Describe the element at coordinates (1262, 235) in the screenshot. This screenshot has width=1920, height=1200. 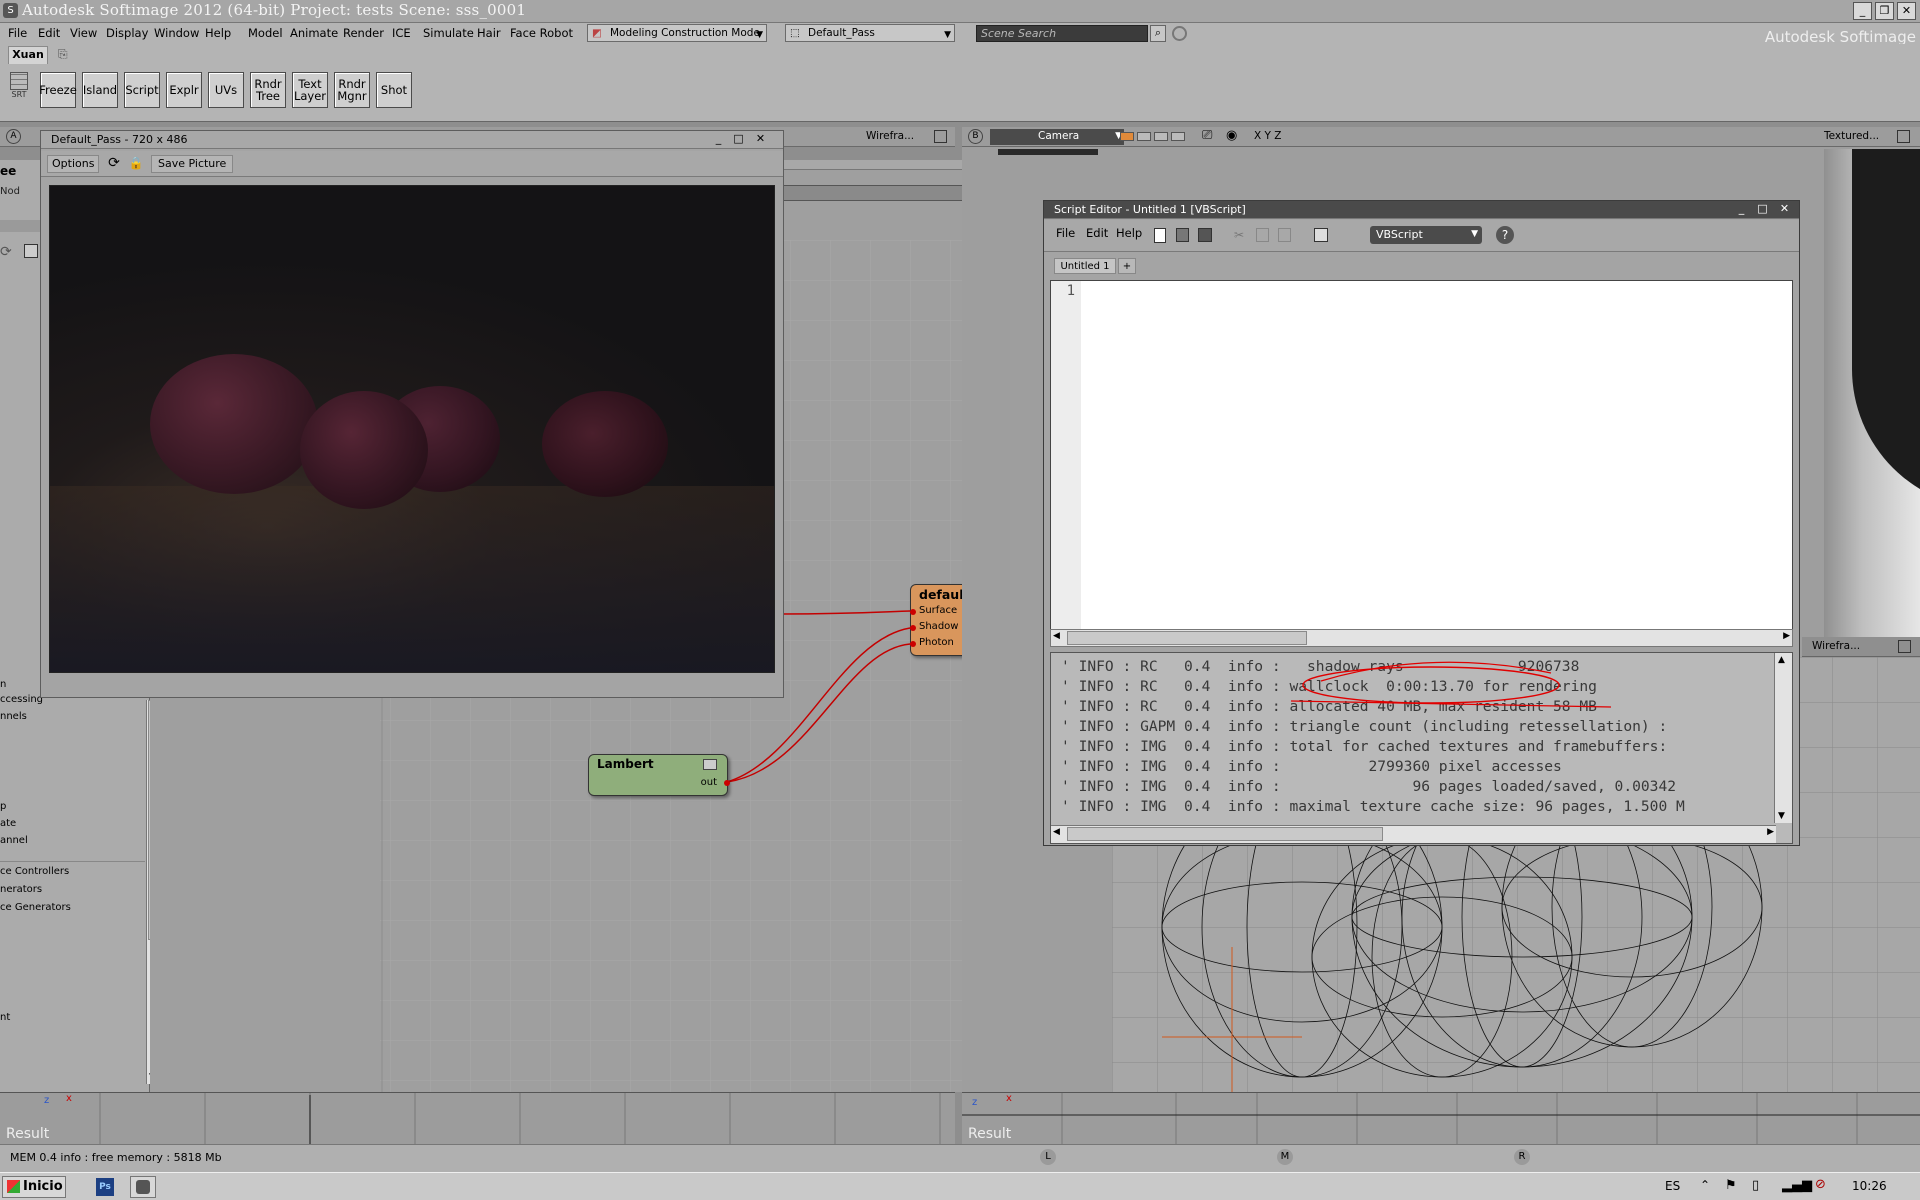
I see `copy-icon` at that location.